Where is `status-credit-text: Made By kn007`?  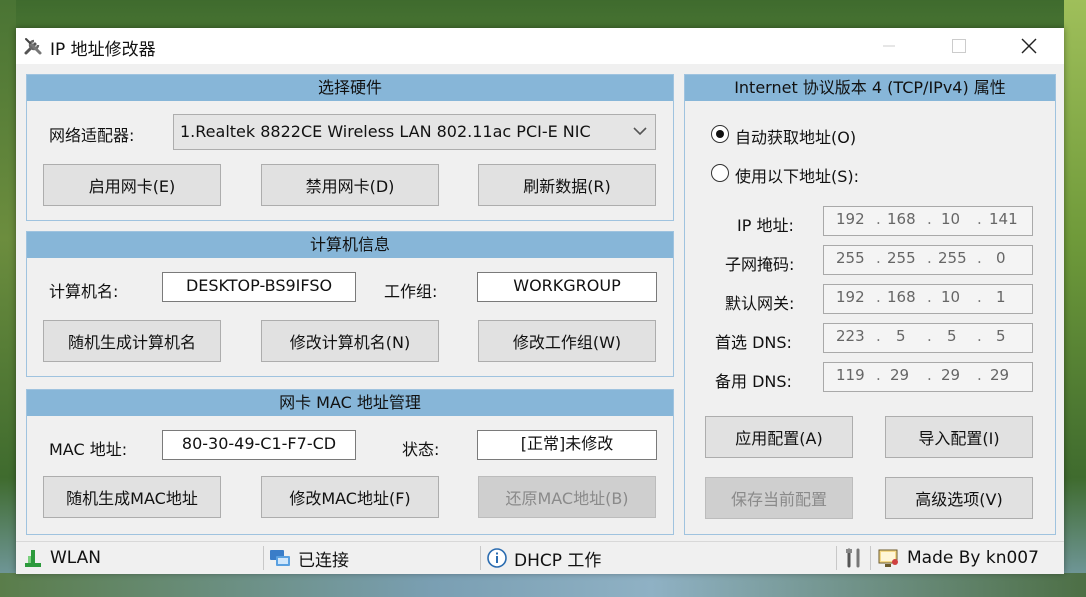
status-credit-text: Made By kn007 is located at coordinates (973, 558).